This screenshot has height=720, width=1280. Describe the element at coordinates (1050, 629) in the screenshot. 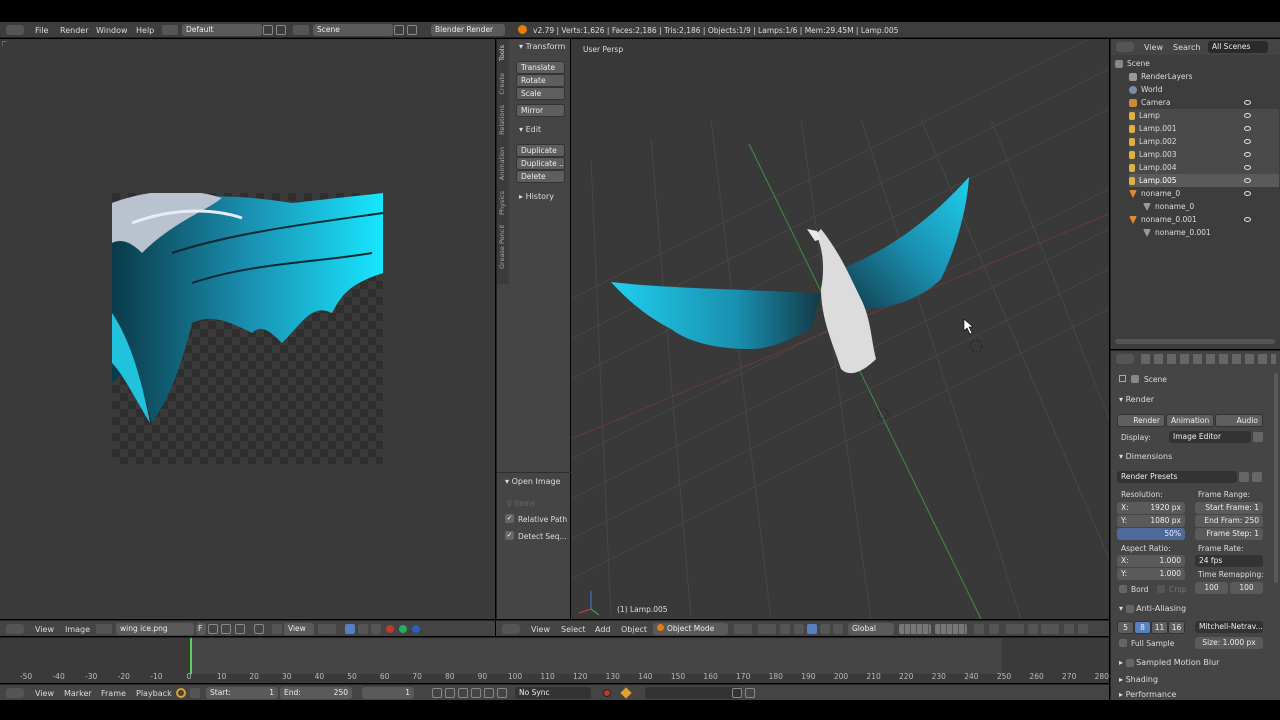

I see `snap-element-icon` at that location.